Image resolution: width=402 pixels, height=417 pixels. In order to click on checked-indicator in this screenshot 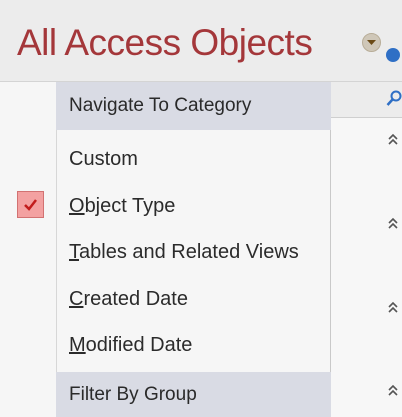, I will do `click(30, 204)`.